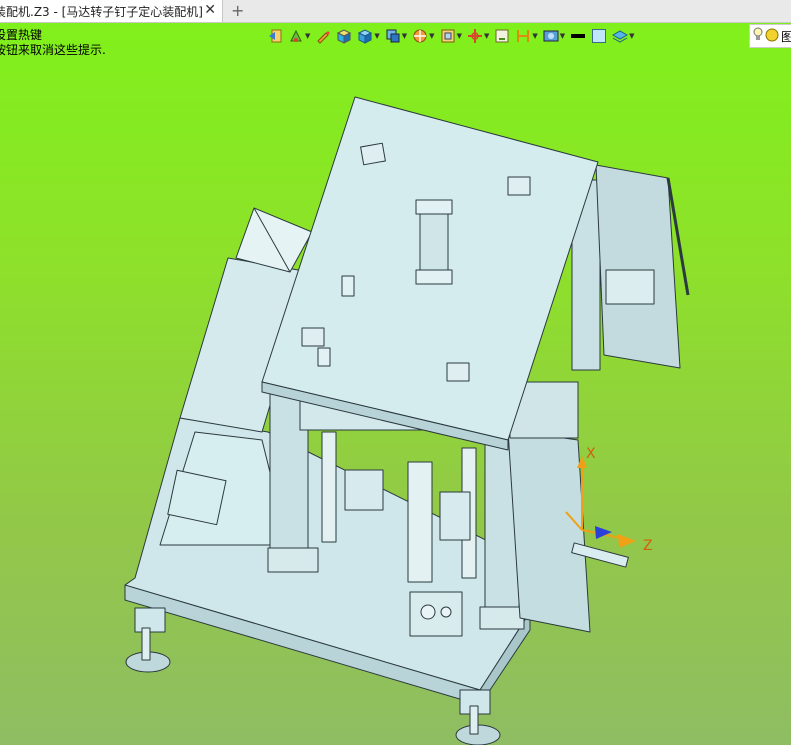 This screenshot has width=791, height=745. I want to click on document-tab: 装配机.Z3 - [马达转子钉子定心装配机] ✕, so click(111, 11).